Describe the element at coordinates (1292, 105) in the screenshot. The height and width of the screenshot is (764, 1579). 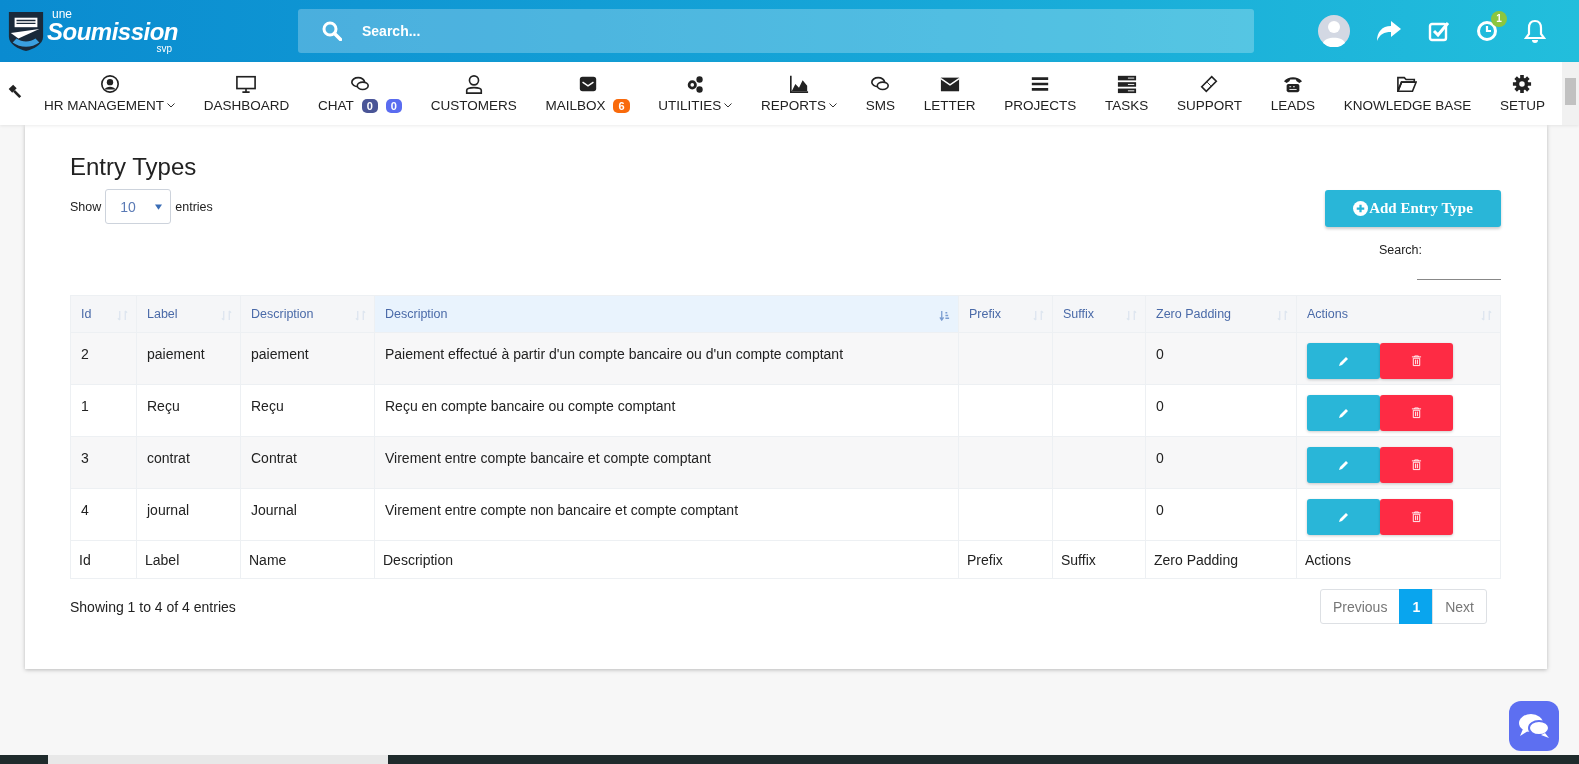
I see `nav-label: LEADS` at that location.